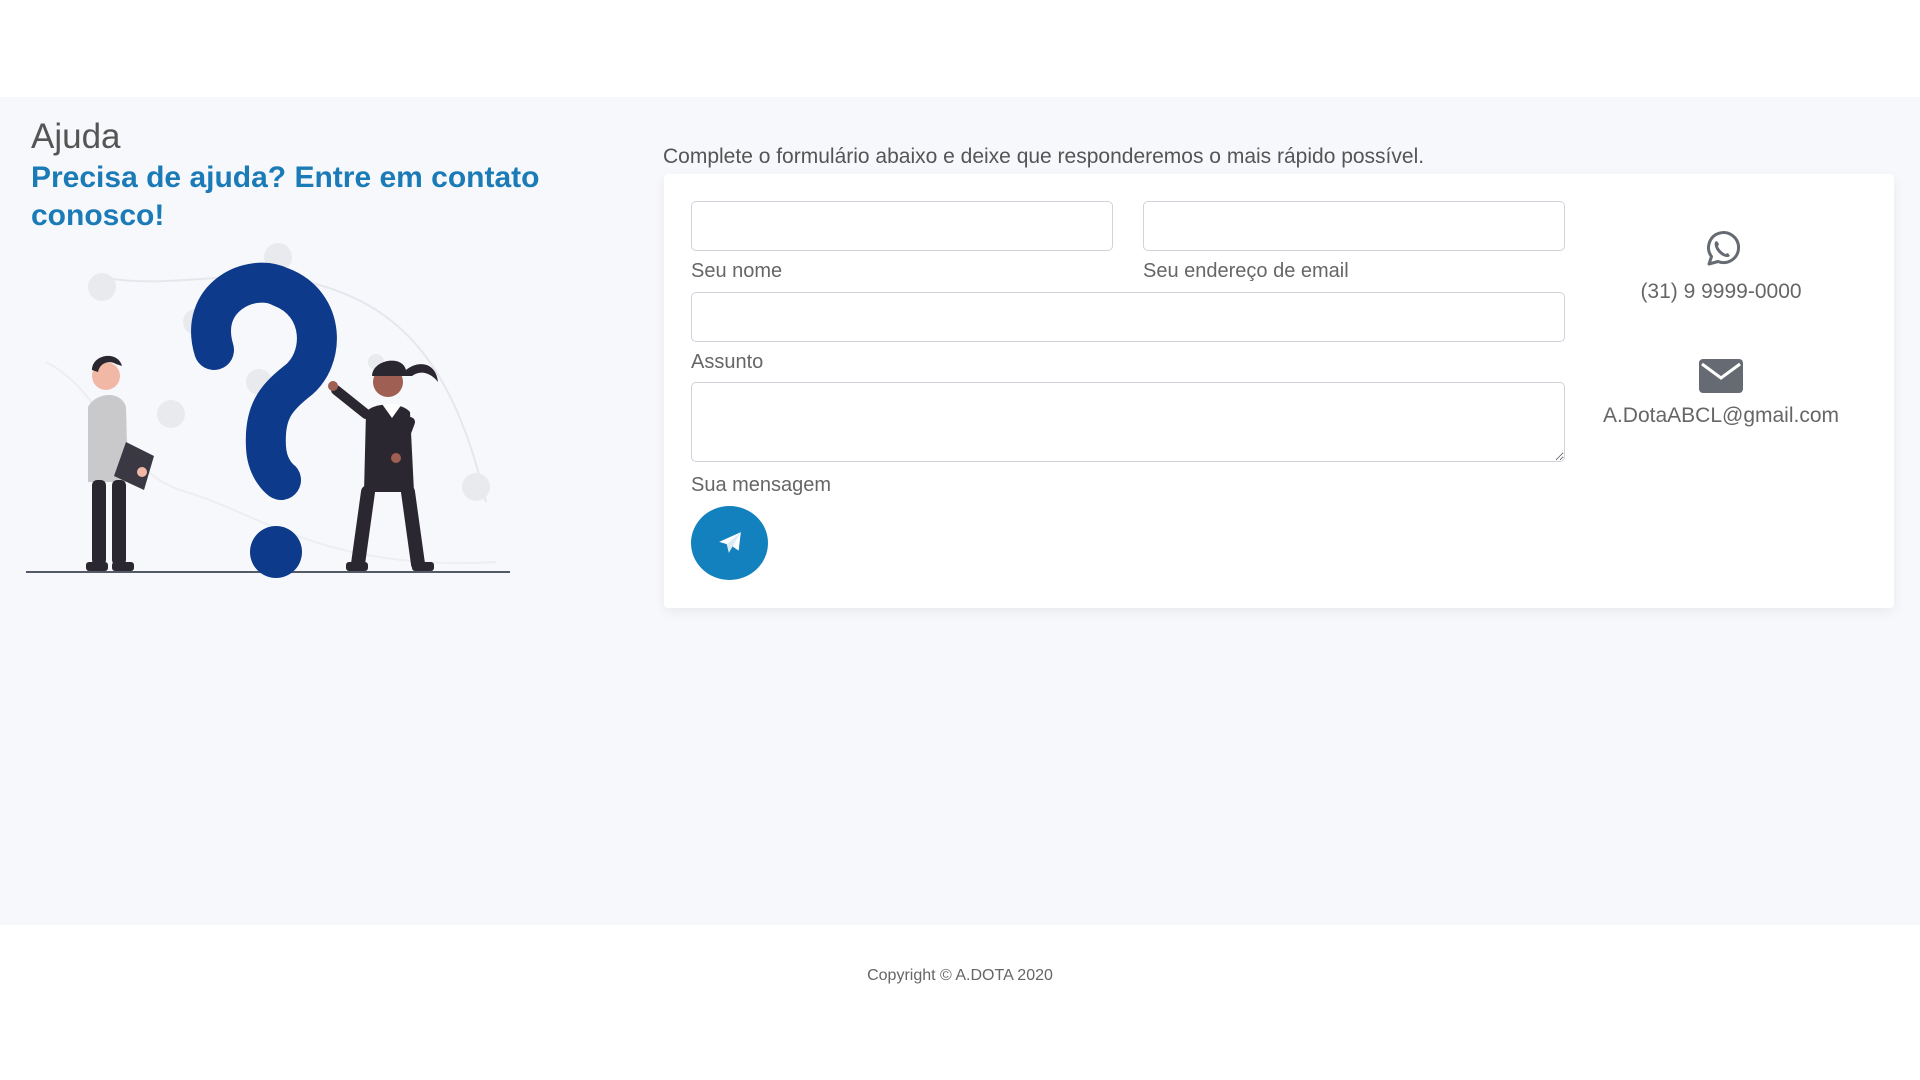 This screenshot has height=1080, width=1920. I want to click on paper-plane-icon, so click(729, 542).